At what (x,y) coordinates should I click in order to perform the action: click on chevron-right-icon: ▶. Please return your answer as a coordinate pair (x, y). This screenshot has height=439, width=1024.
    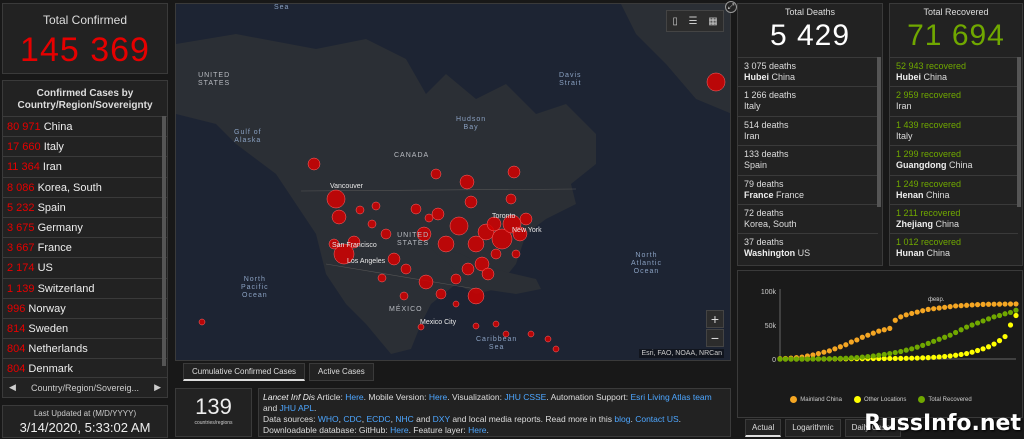
    Looking at the image, I should click on (157, 387).